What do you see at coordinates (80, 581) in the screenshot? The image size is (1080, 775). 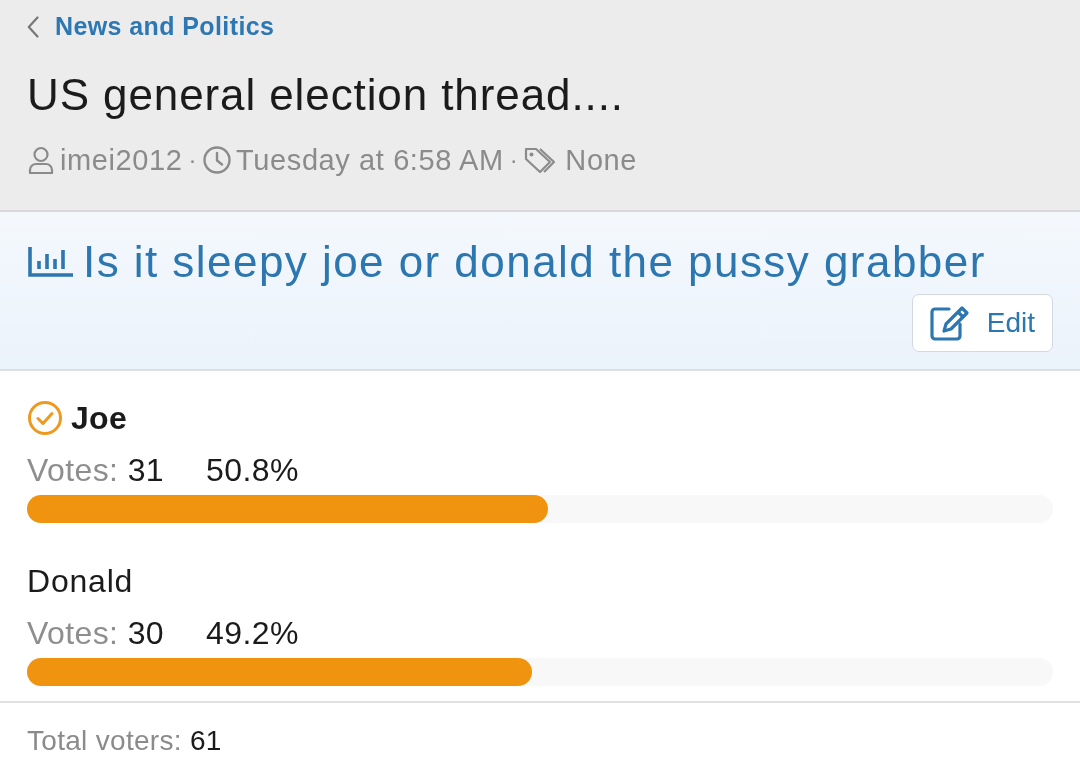 I see `option-label: Donald` at bounding box center [80, 581].